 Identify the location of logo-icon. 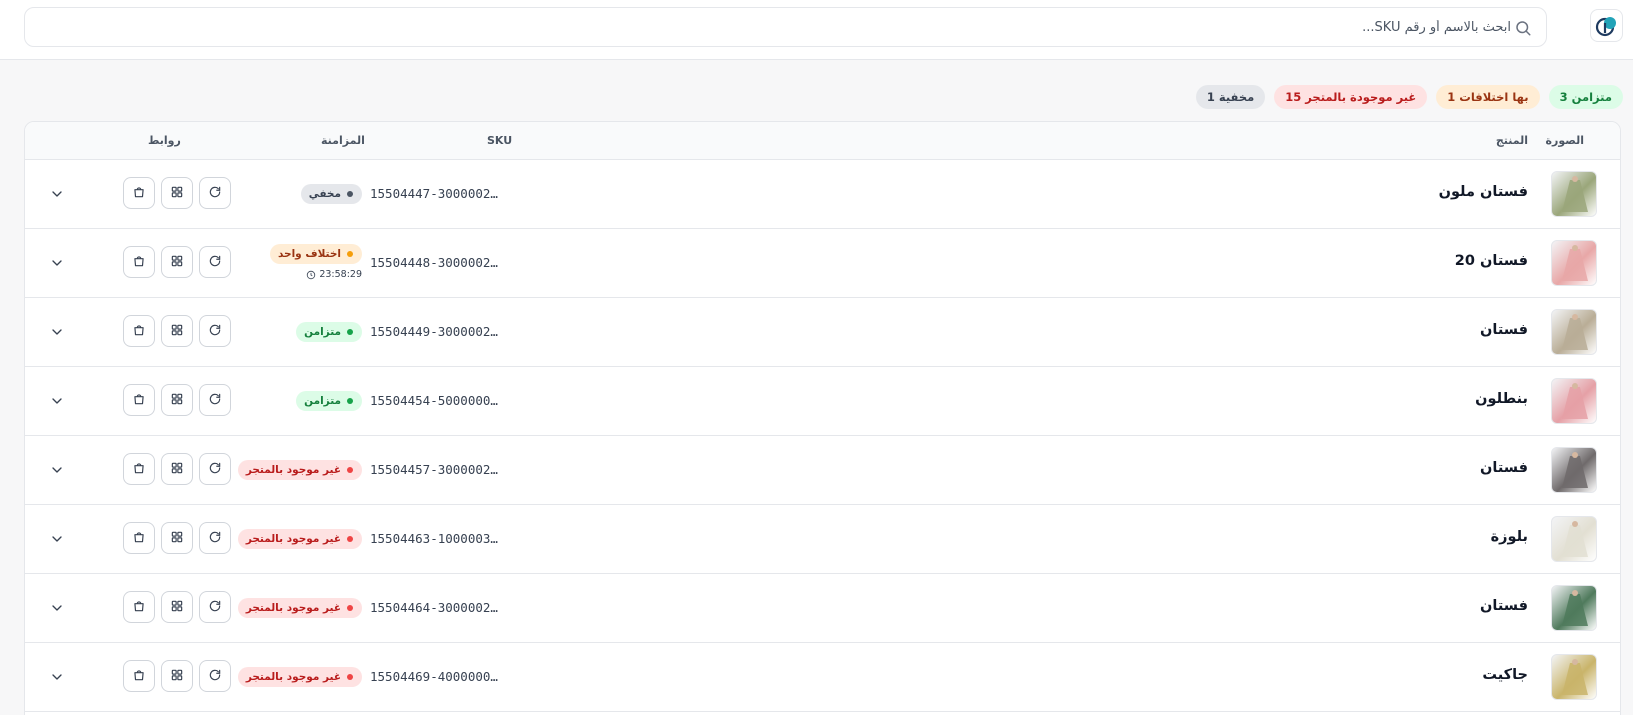
(1605, 26).